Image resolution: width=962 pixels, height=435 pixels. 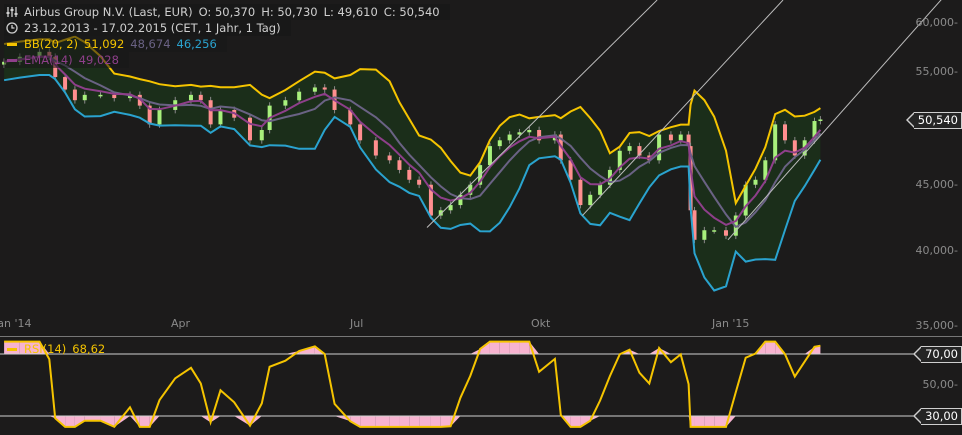 What do you see at coordinates (937, 416) in the screenshot?
I see `rsi-30-tag: 30,00` at bounding box center [937, 416].